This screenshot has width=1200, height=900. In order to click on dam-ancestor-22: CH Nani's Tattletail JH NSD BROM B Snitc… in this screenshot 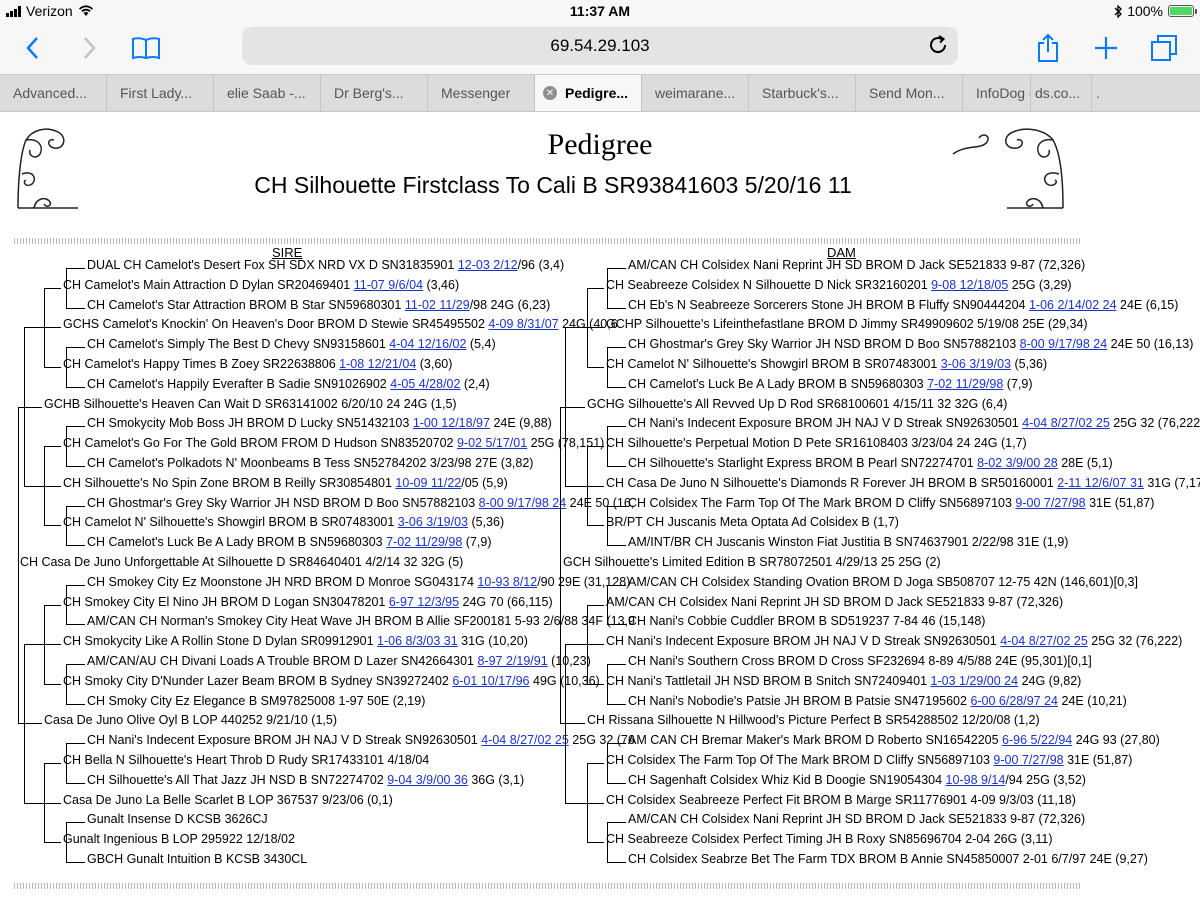, I will do `click(843, 681)`.